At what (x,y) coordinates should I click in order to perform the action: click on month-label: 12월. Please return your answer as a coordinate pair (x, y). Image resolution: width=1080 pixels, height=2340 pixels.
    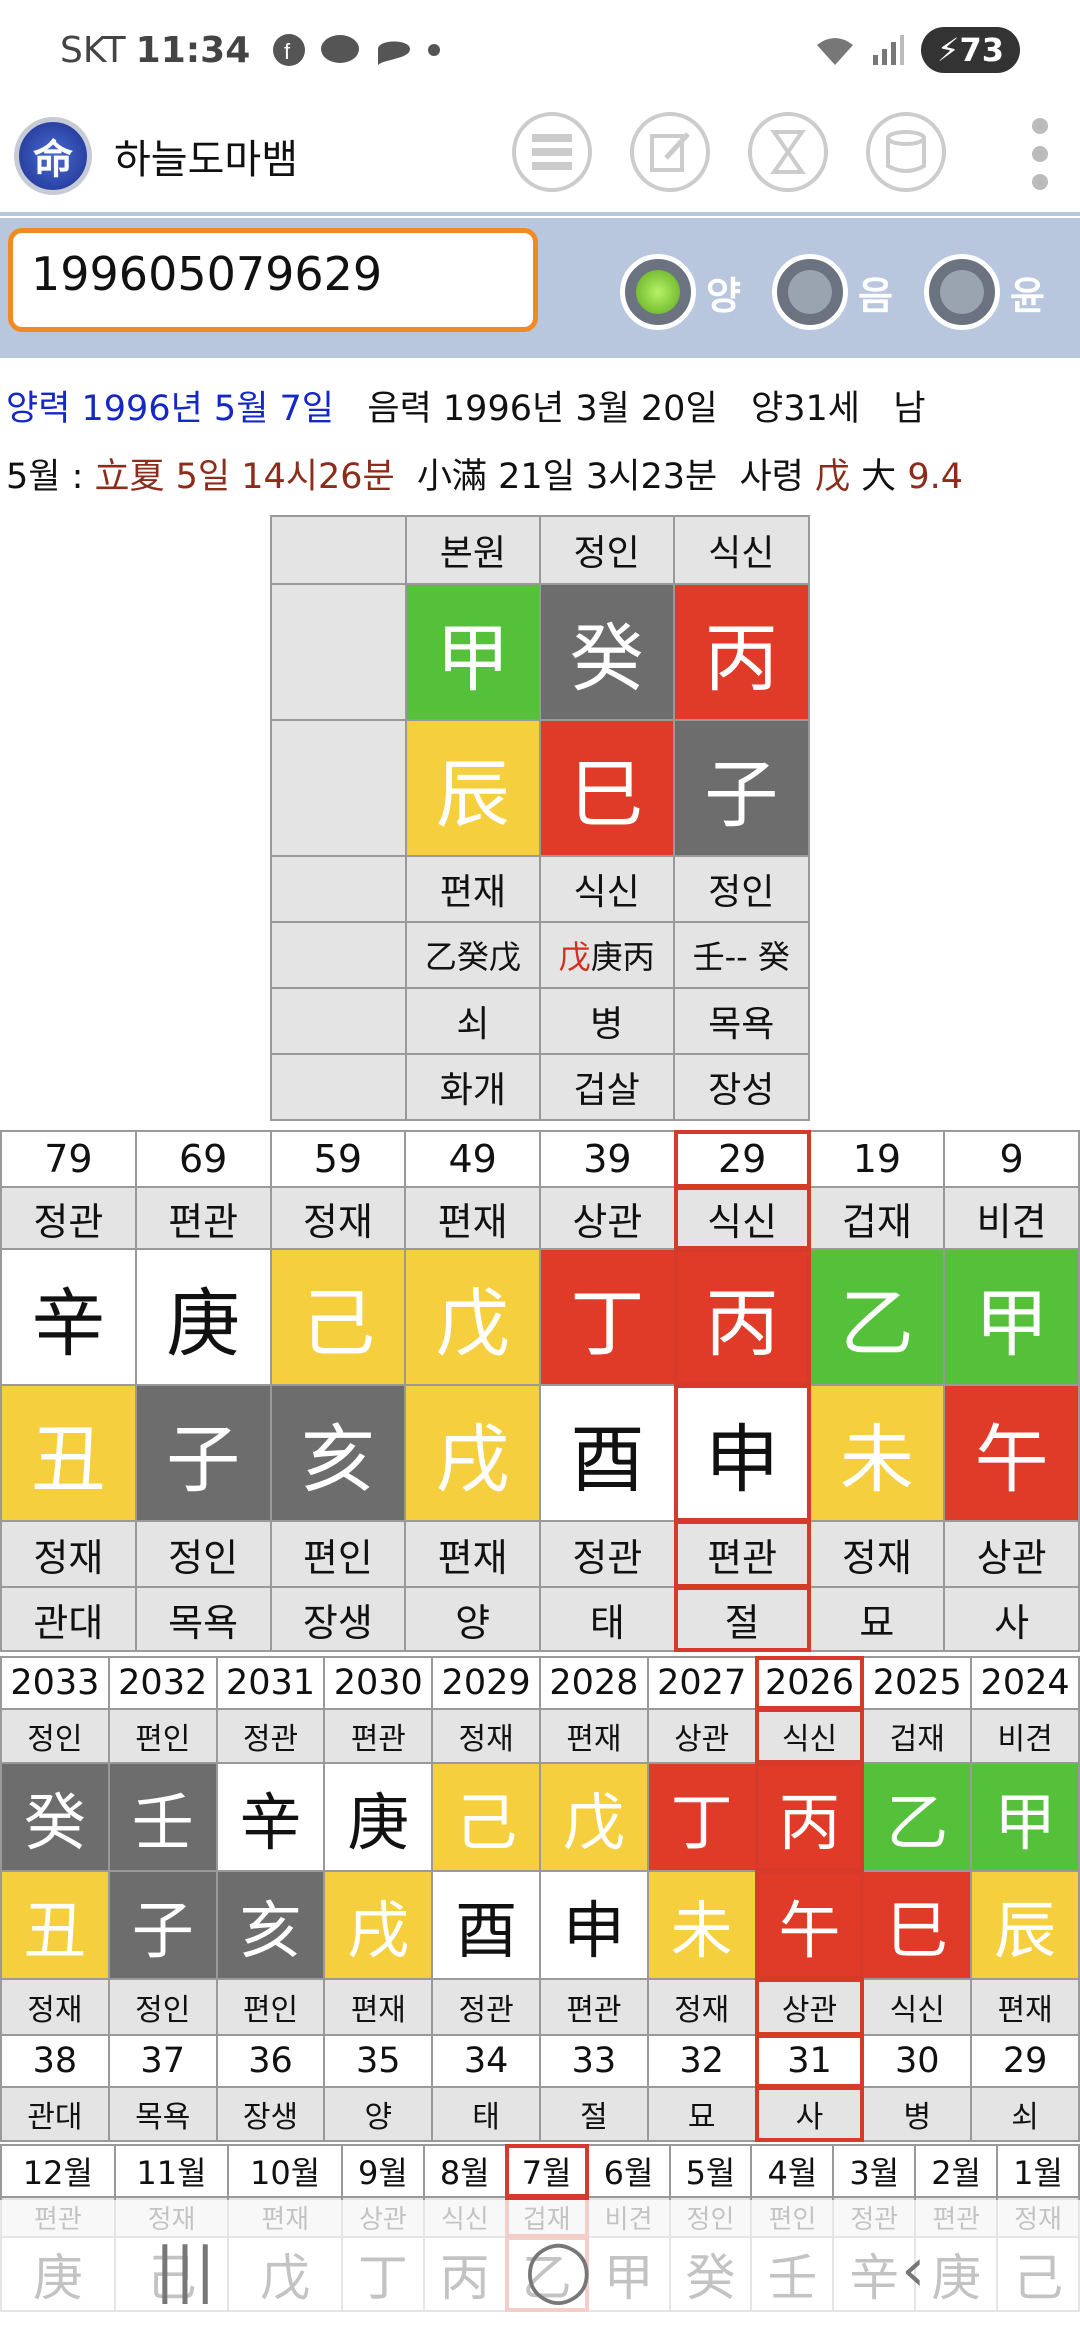
    Looking at the image, I should click on (58, 2171).